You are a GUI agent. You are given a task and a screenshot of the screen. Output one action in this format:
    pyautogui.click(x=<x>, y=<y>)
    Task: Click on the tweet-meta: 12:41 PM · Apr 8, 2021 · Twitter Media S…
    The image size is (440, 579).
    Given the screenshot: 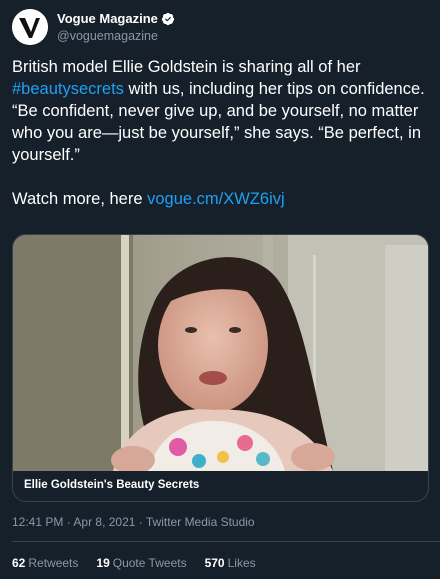 What is the action you would take?
    pyautogui.click(x=133, y=522)
    